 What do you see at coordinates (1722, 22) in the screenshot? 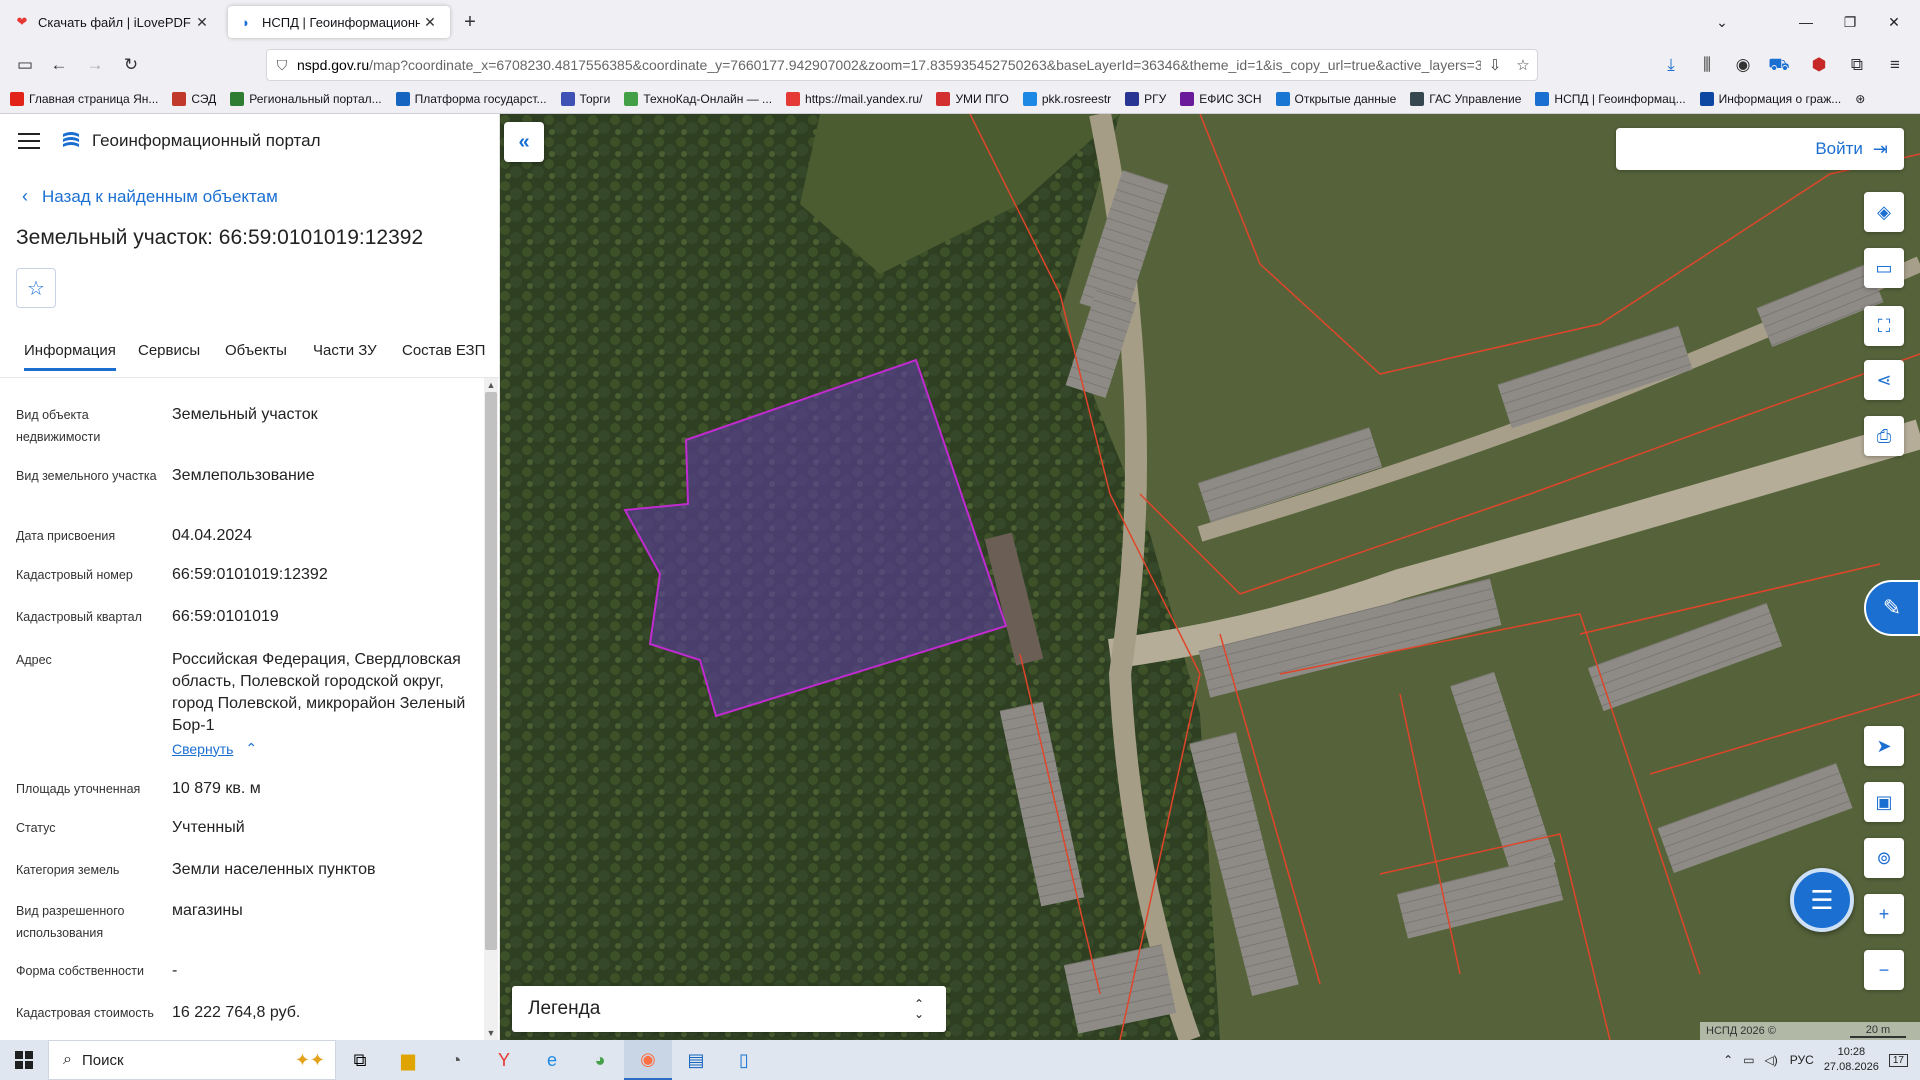
I see `tab-list-chevron-icon: ⌄` at bounding box center [1722, 22].